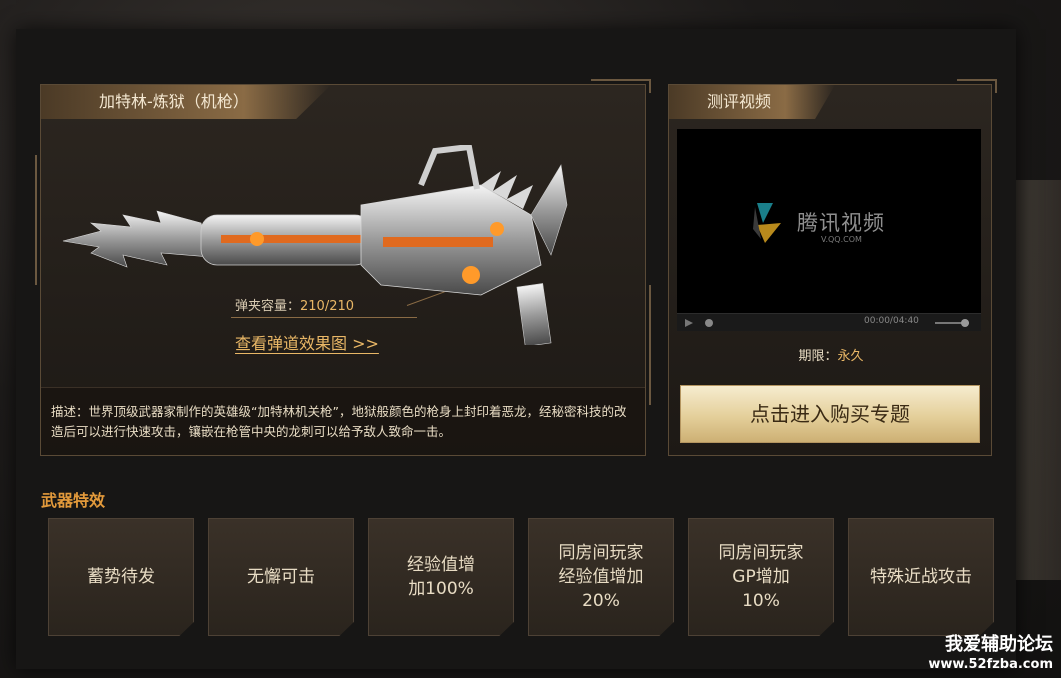  I want to click on video-time: 00:00/04:40, so click(891, 321).